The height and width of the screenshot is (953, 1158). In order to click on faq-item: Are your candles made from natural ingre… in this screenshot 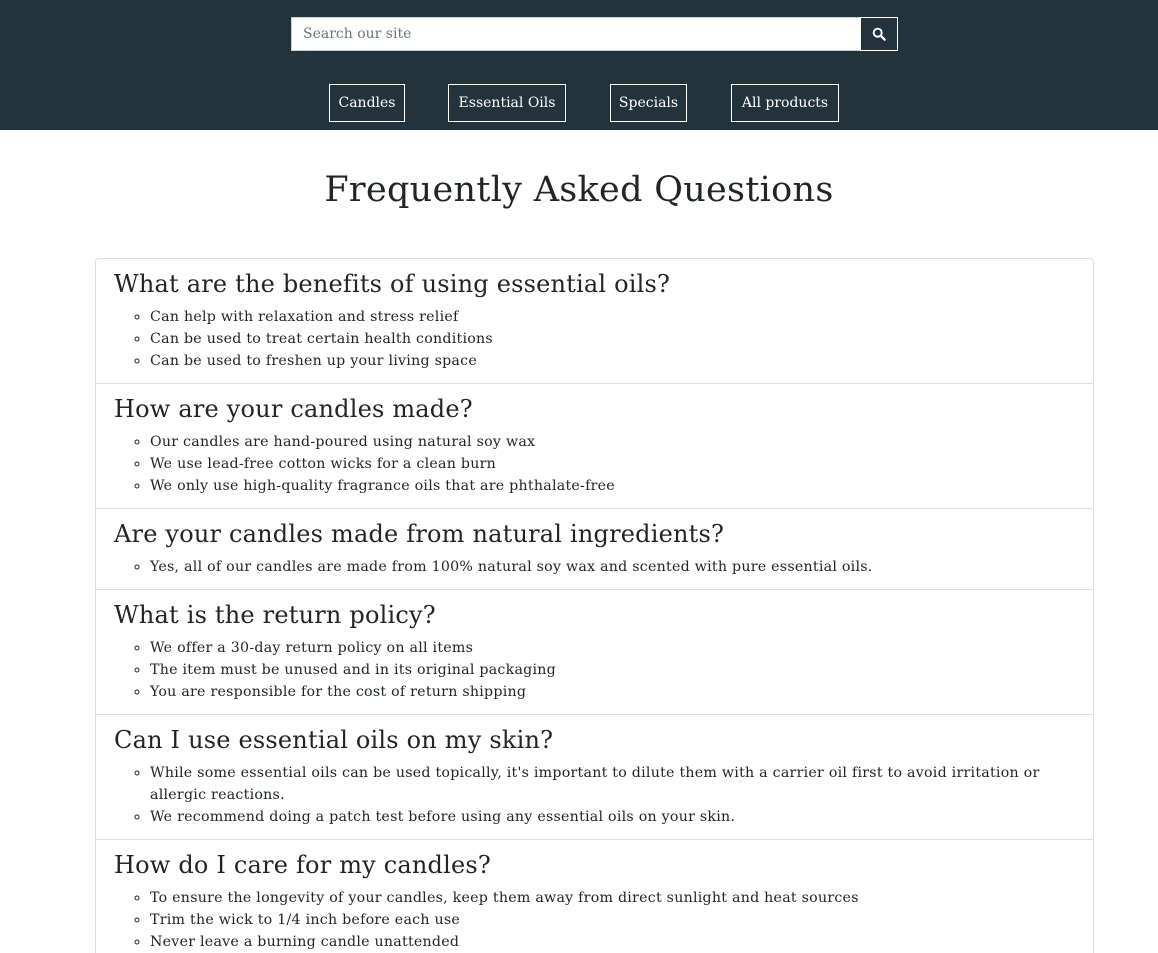, I will do `click(594, 549)`.